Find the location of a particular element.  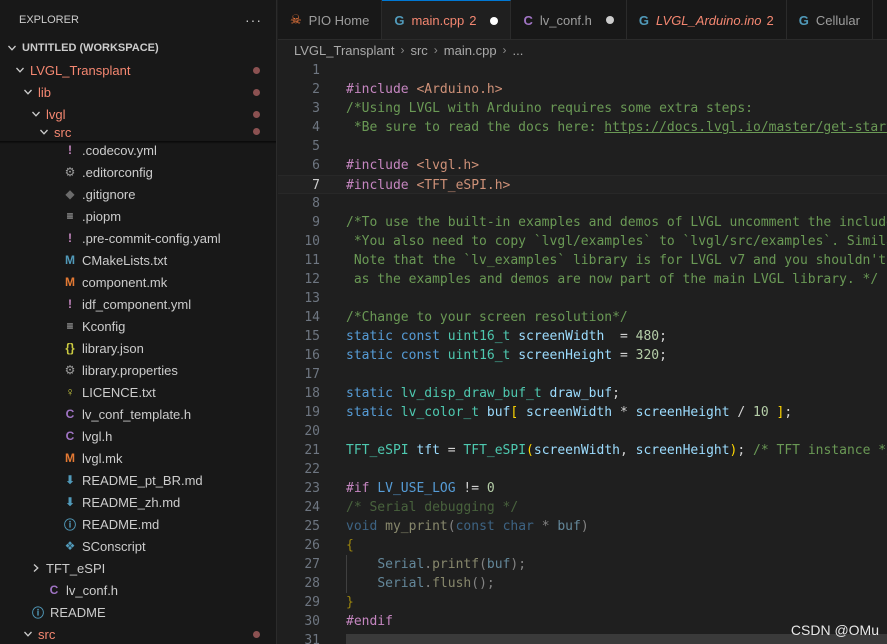

tab-cellular: G Cellular is located at coordinates (830, 19).